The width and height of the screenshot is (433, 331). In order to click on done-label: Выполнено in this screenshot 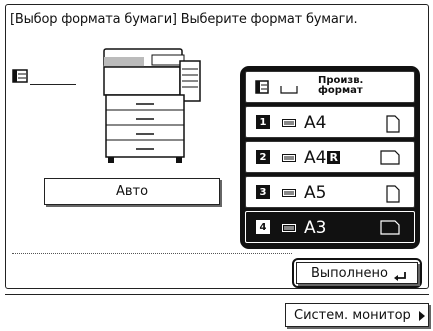, I will do `click(349, 273)`.